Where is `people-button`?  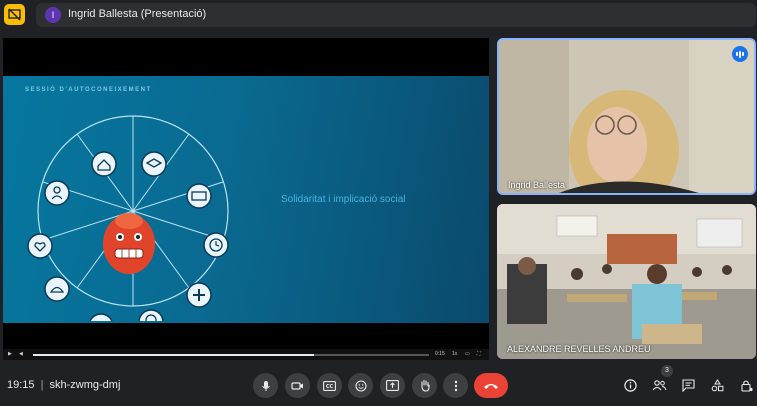
people-button is located at coordinates (659, 385).